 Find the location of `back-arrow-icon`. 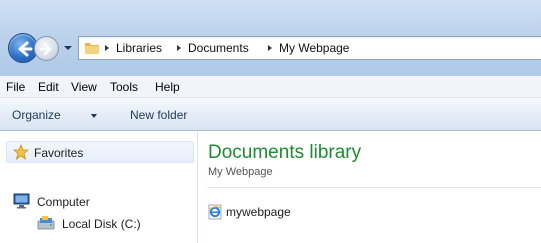

back-arrow-icon is located at coordinates (25, 49).